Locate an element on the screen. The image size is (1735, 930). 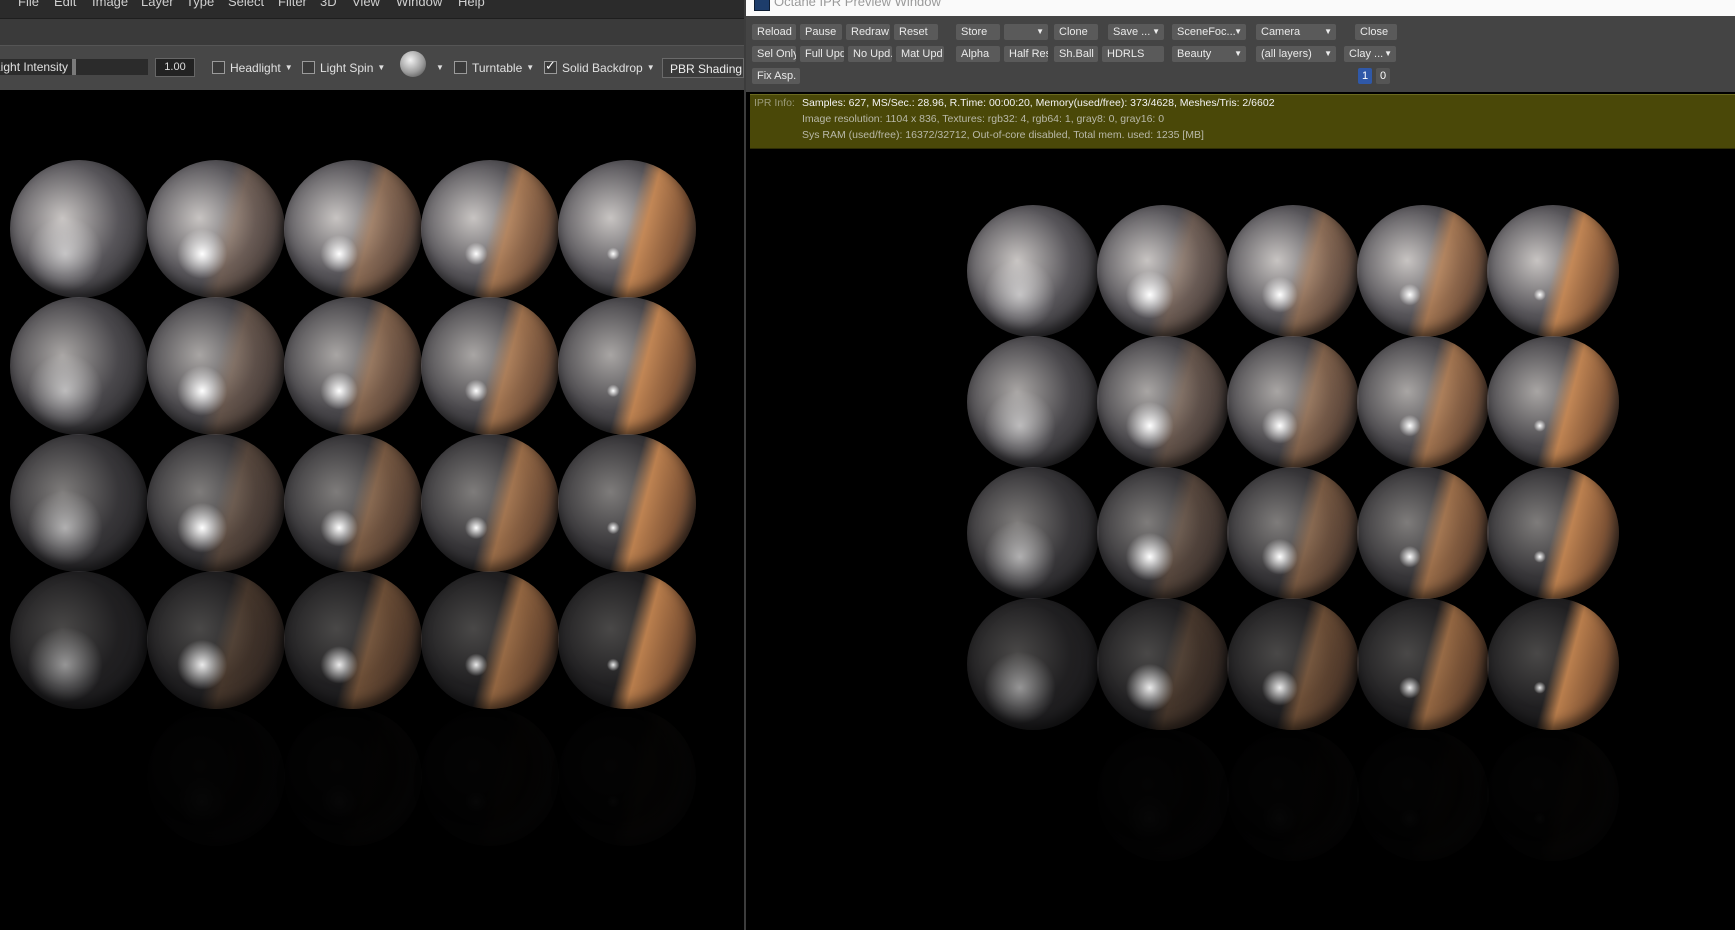
sphere-preview-icon is located at coordinates (413, 64).